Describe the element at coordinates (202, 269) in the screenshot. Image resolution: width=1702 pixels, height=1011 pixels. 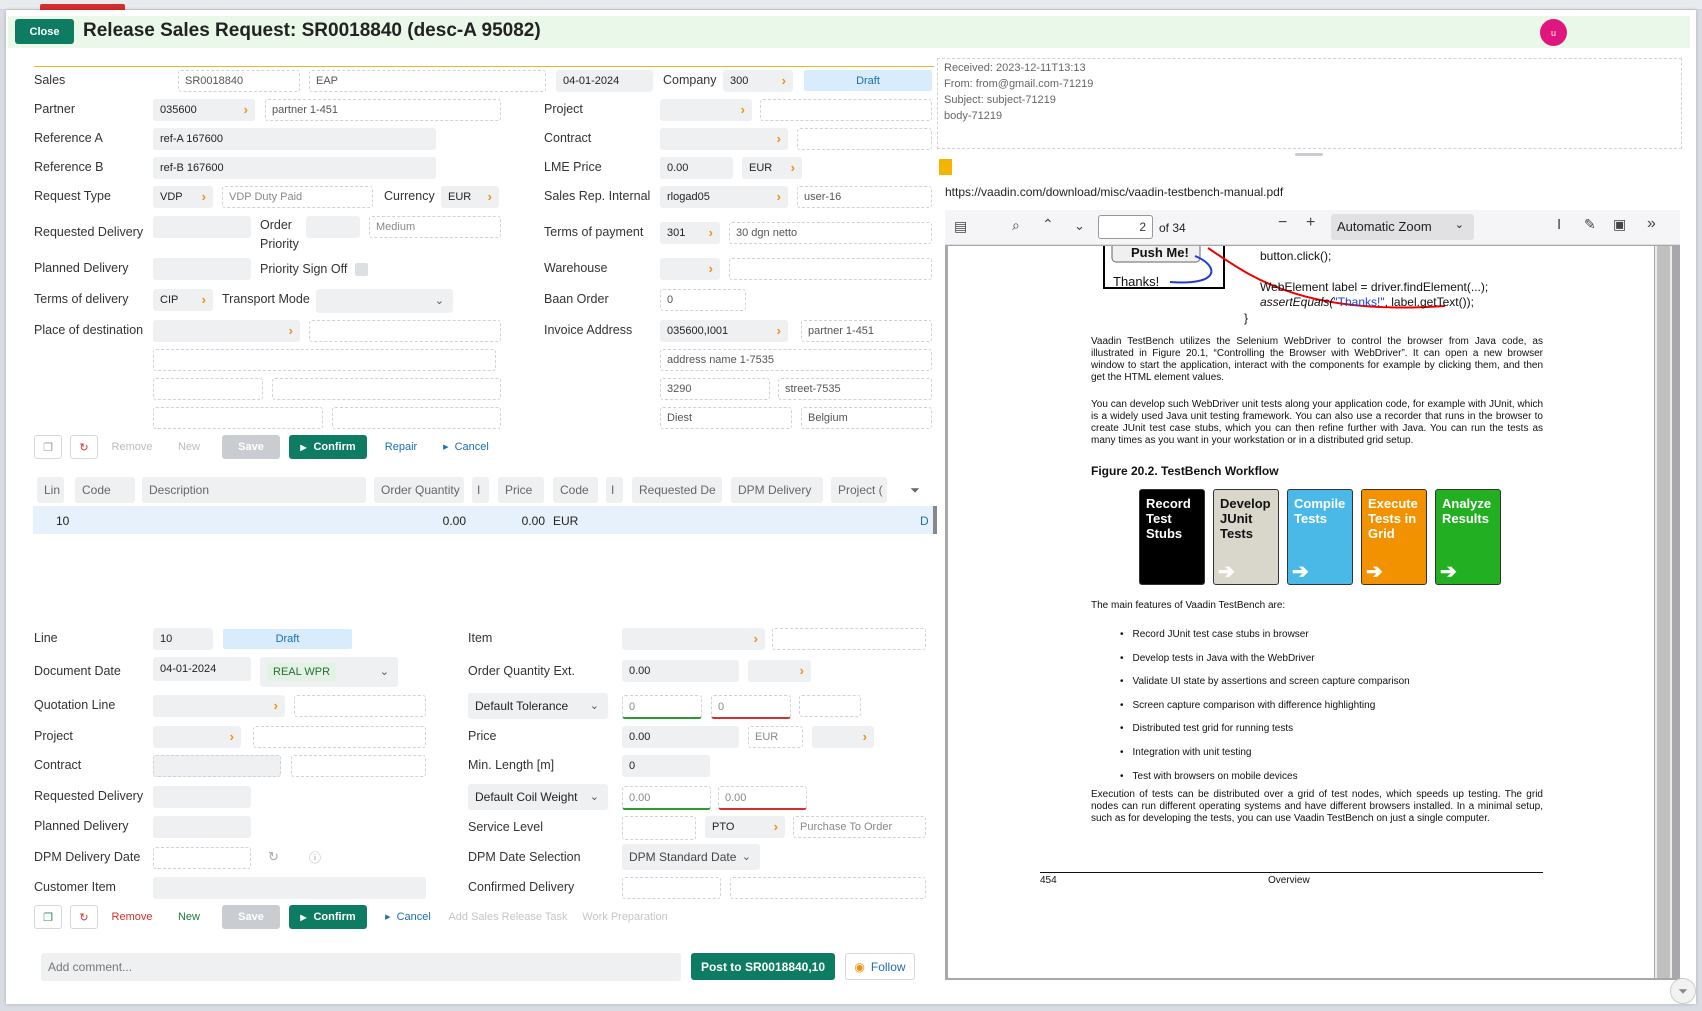
I see `planned-delivery-field` at that location.